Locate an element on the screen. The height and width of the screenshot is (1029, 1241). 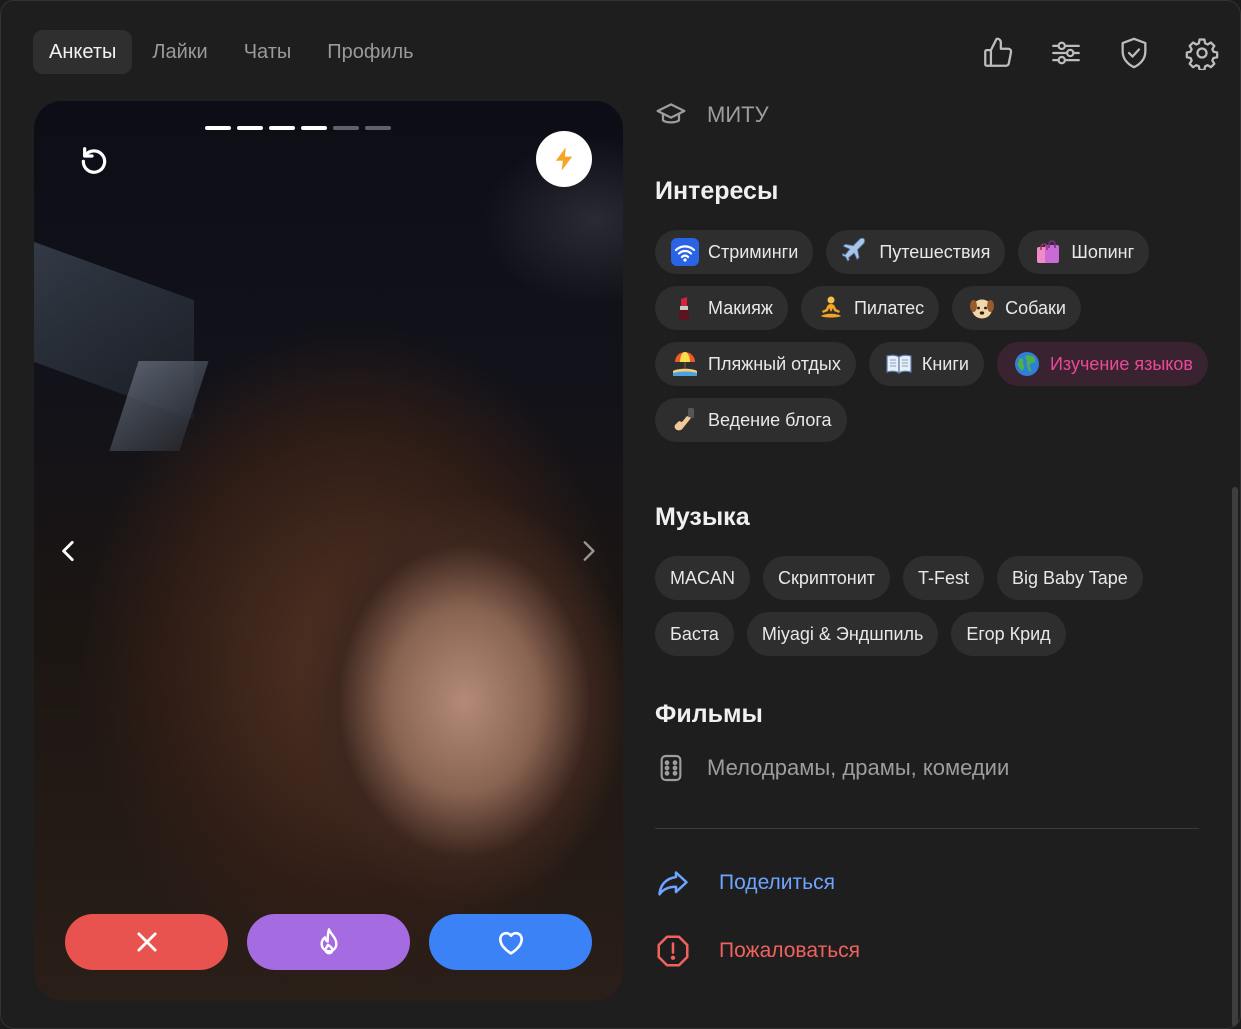
dice-icon is located at coordinates (671, 768).